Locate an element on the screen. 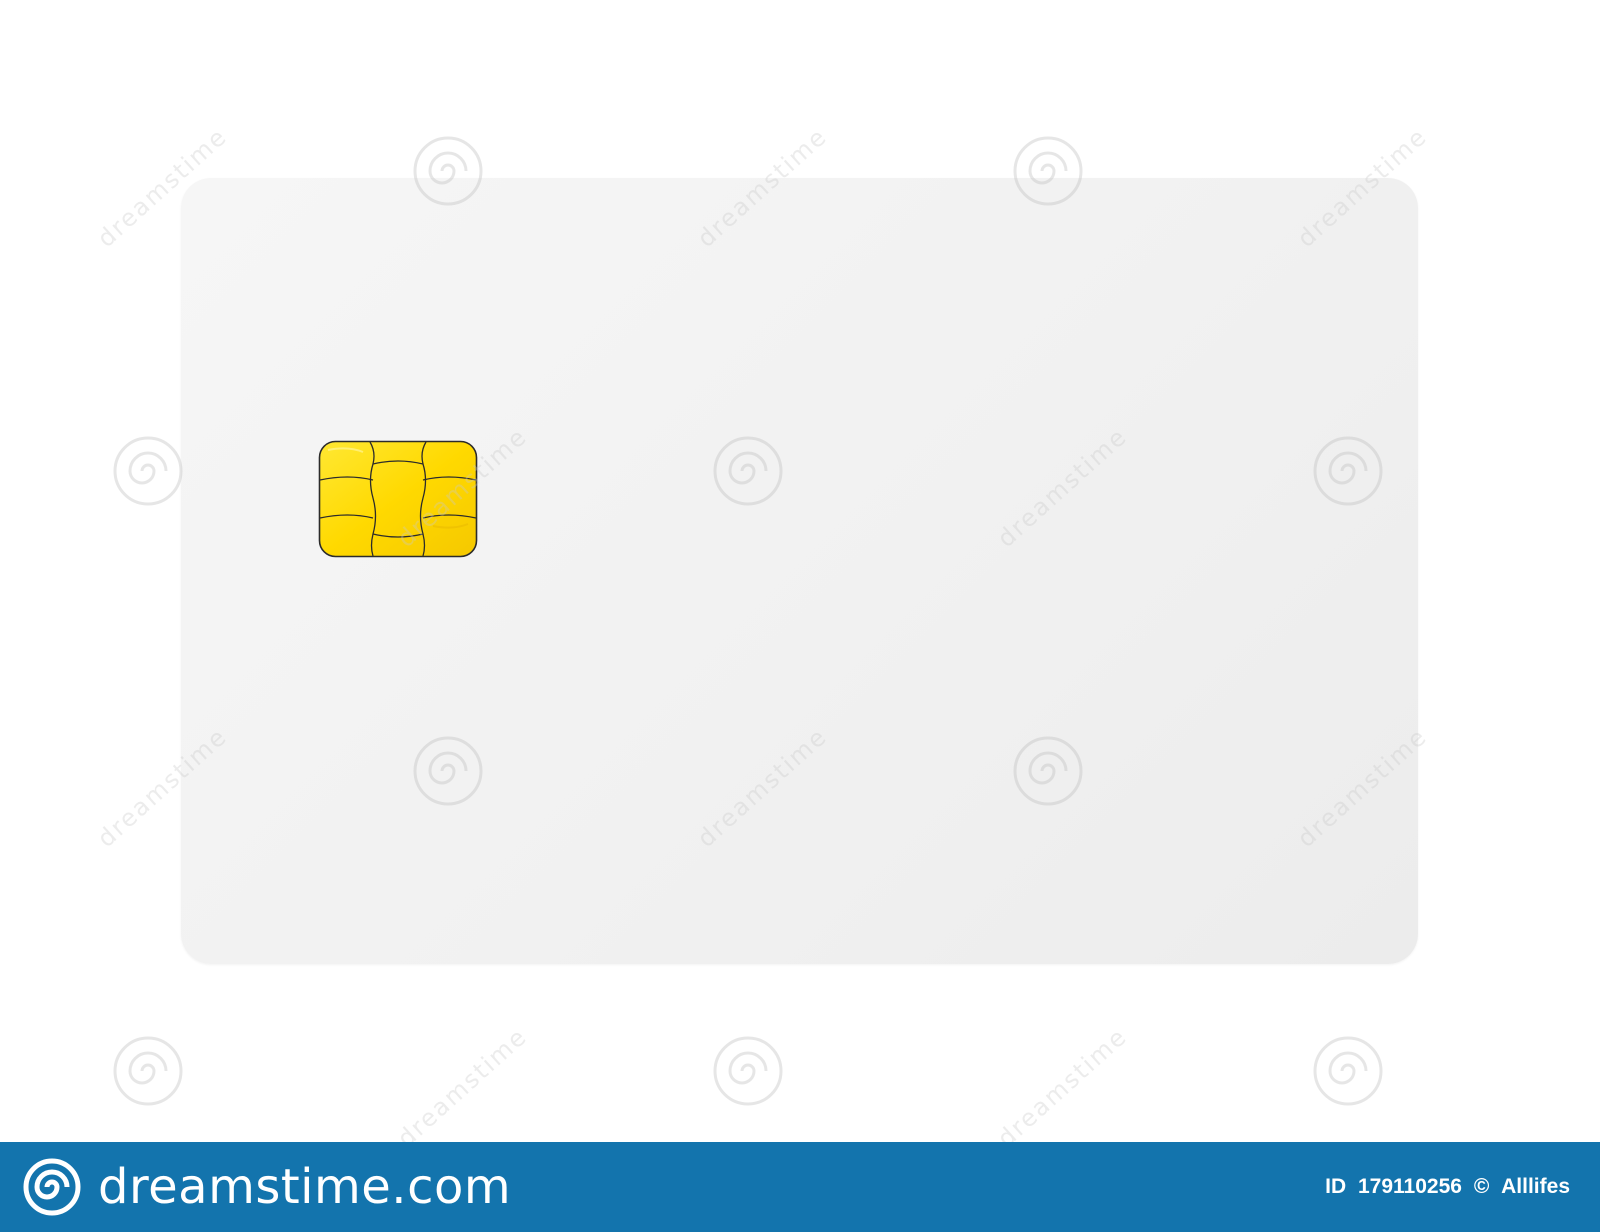  author-name: Alllifes is located at coordinates (1535, 1186).